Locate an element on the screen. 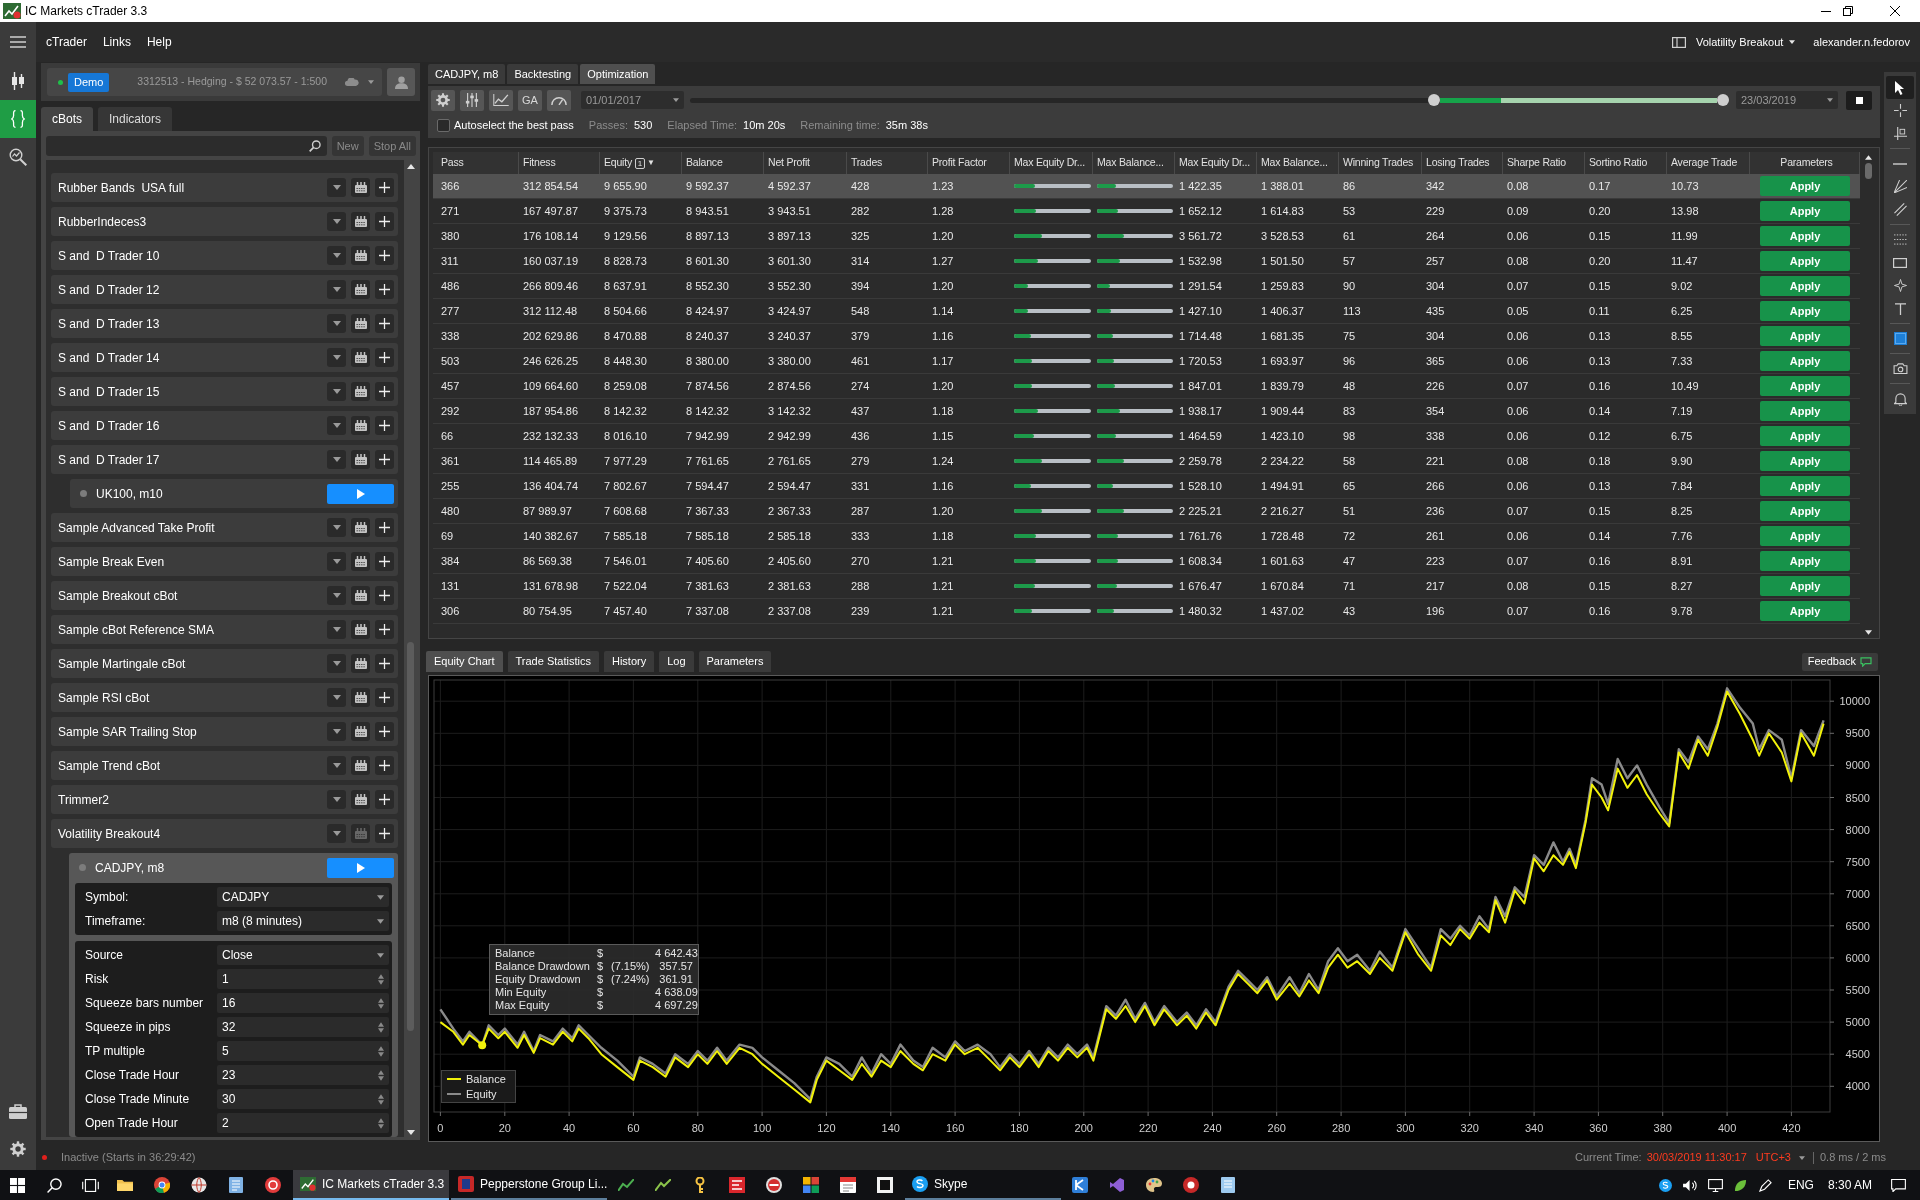  instance-panel: UK100, m10 is located at coordinates (234, 493).